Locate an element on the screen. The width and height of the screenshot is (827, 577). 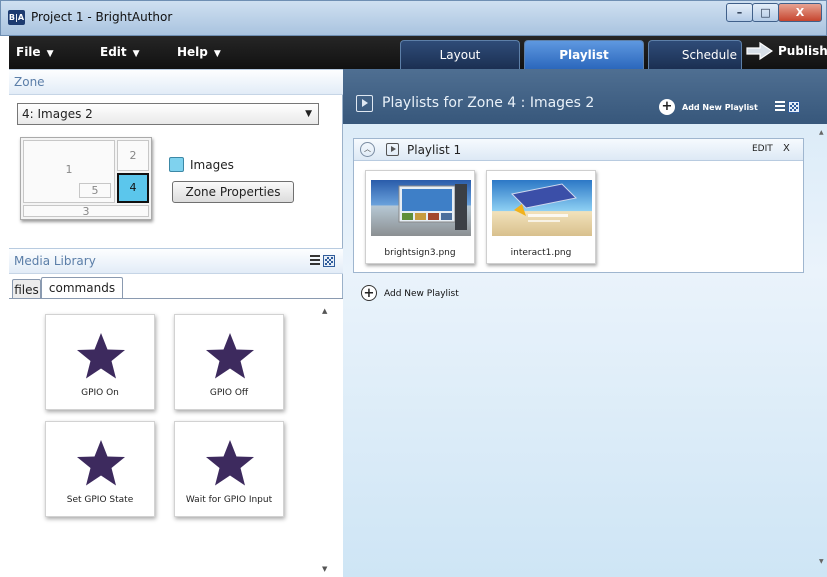
tab-commands: commands is located at coordinates (82, 288).